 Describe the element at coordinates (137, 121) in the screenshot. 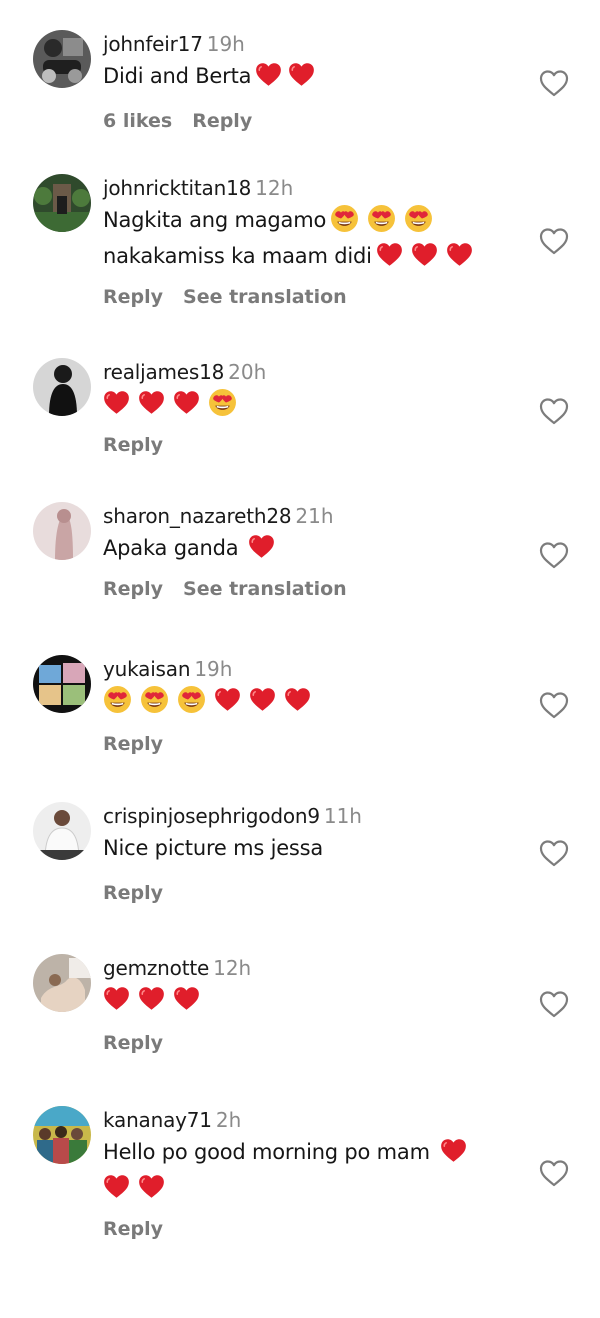

I see `likes-count: 6 likes` at that location.